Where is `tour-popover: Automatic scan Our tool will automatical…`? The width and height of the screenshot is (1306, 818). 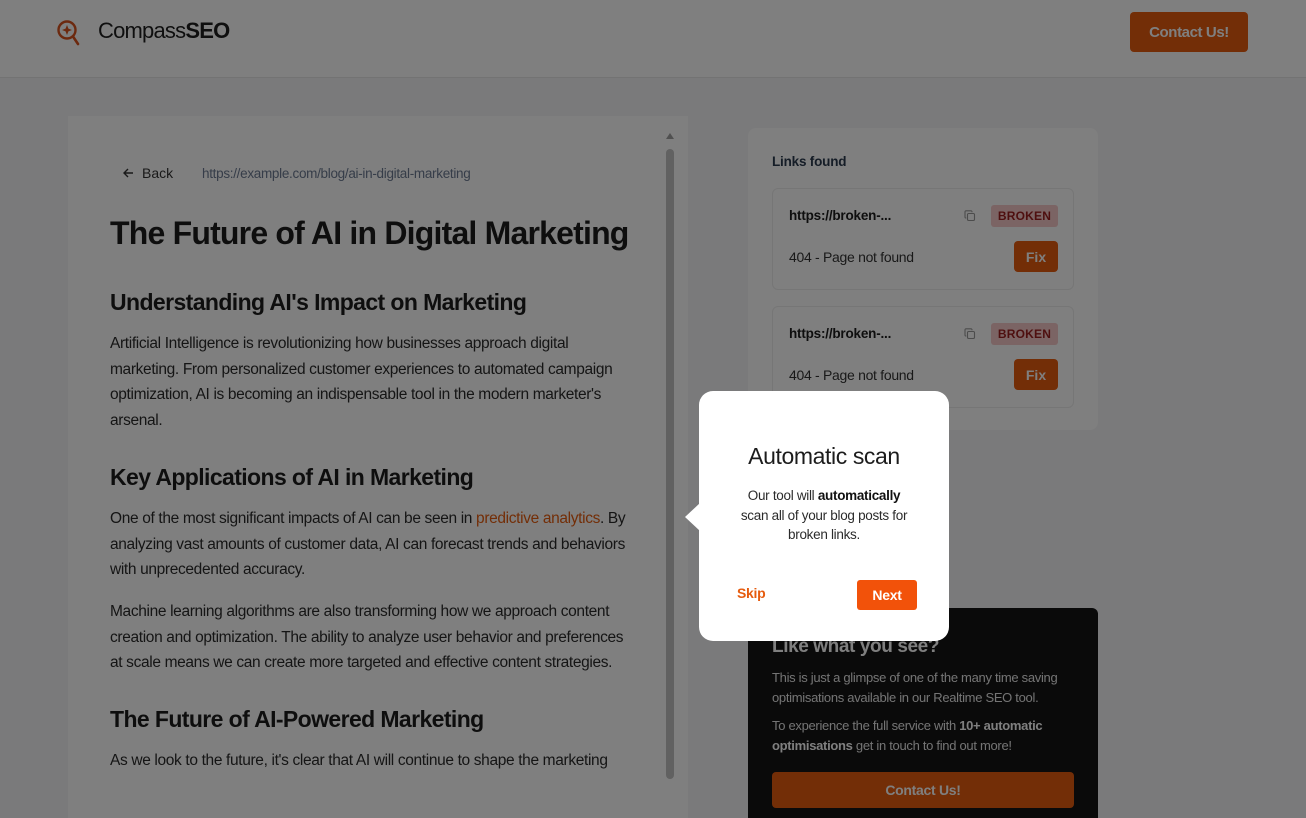 tour-popover: Automatic scan Our tool will automatical… is located at coordinates (817, 516).